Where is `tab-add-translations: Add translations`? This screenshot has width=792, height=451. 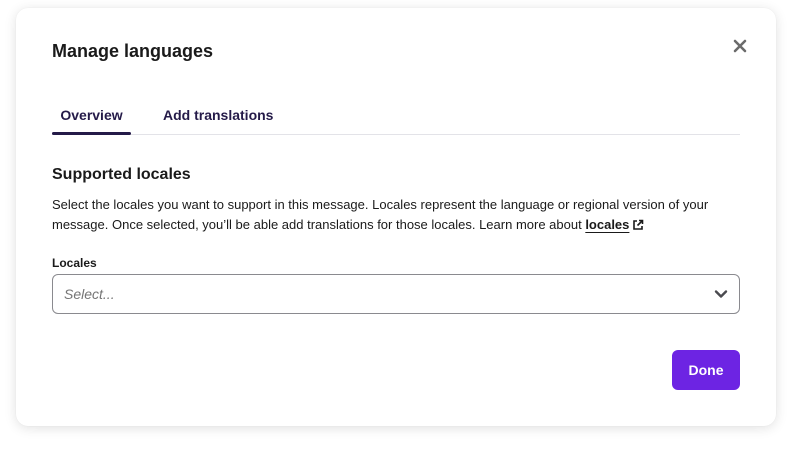
tab-add-translations: Add translations is located at coordinates (218, 119).